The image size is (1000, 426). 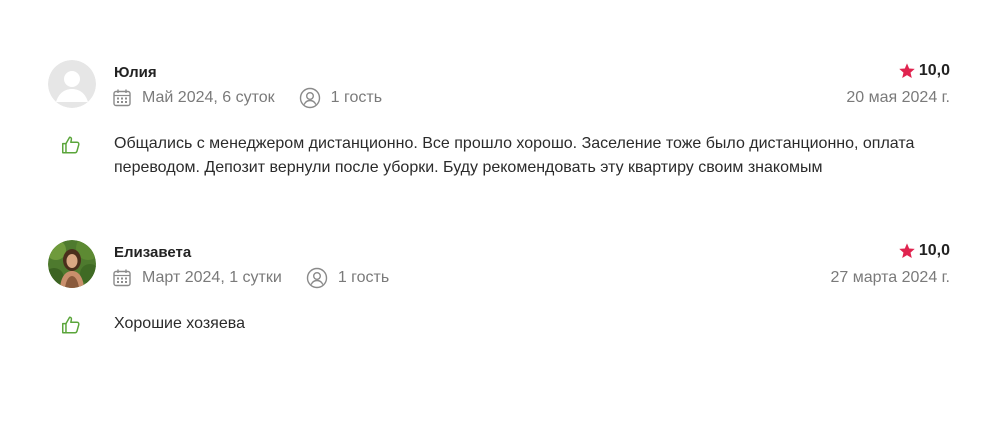 What do you see at coordinates (898, 97) in the screenshot?
I see `review-date: 20 мая 2024 г.` at bounding box center [898, 97].